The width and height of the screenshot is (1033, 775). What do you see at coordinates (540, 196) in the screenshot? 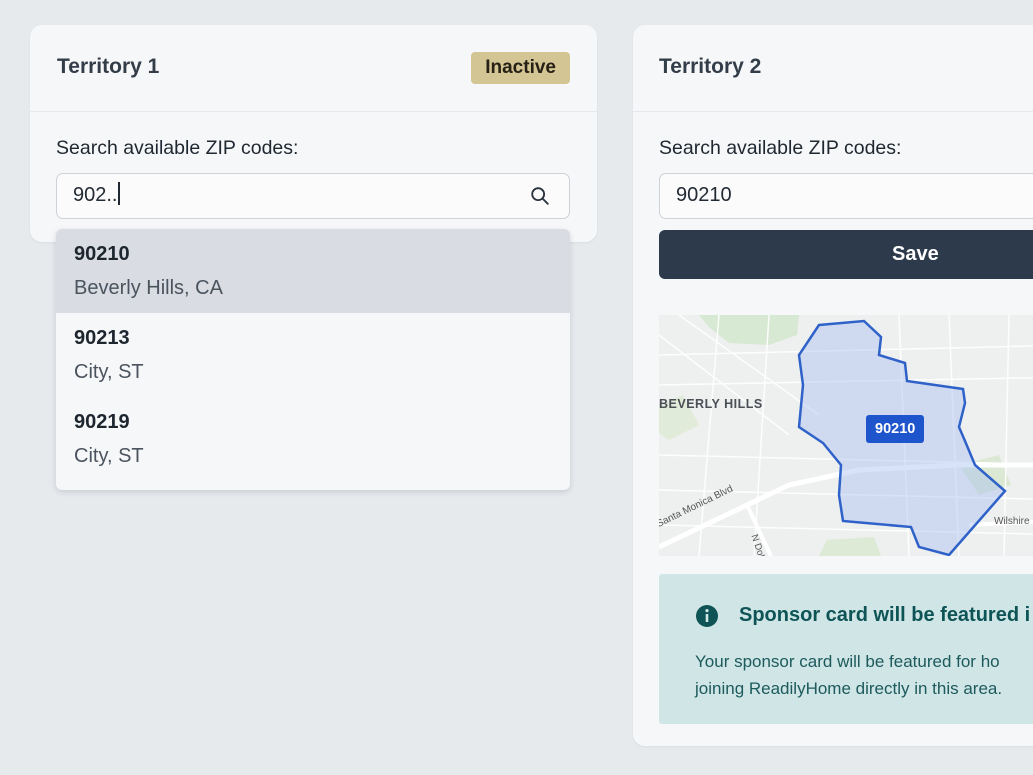
I see `search-icon` at bounding box center [540, 196].